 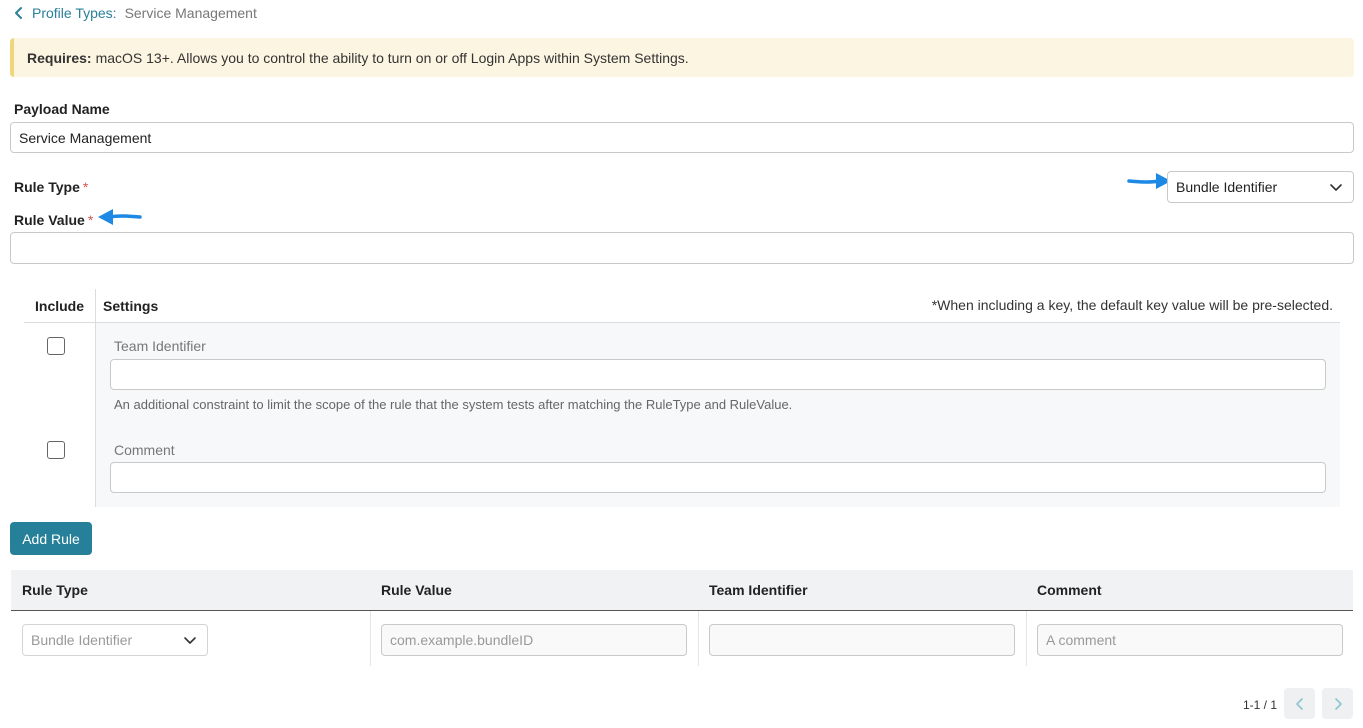 What do you see at coordinates (60, 306) in the screenshot?
I see `include-column-header: Include` at bounding box center [60, 306].